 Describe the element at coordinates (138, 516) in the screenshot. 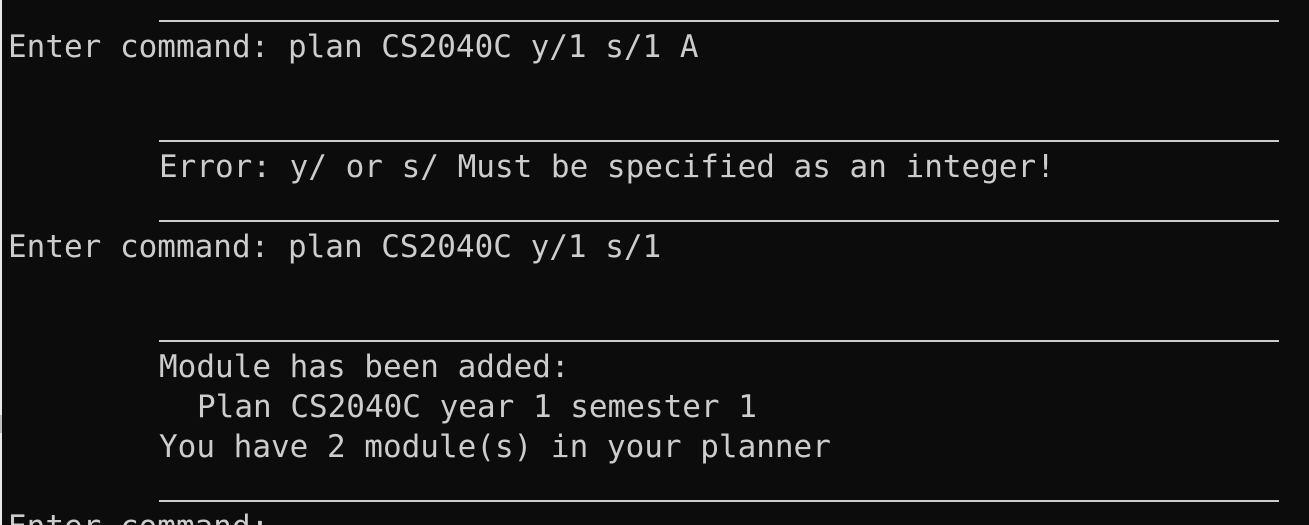

I see `command-input-line: Enter command:` at that location.